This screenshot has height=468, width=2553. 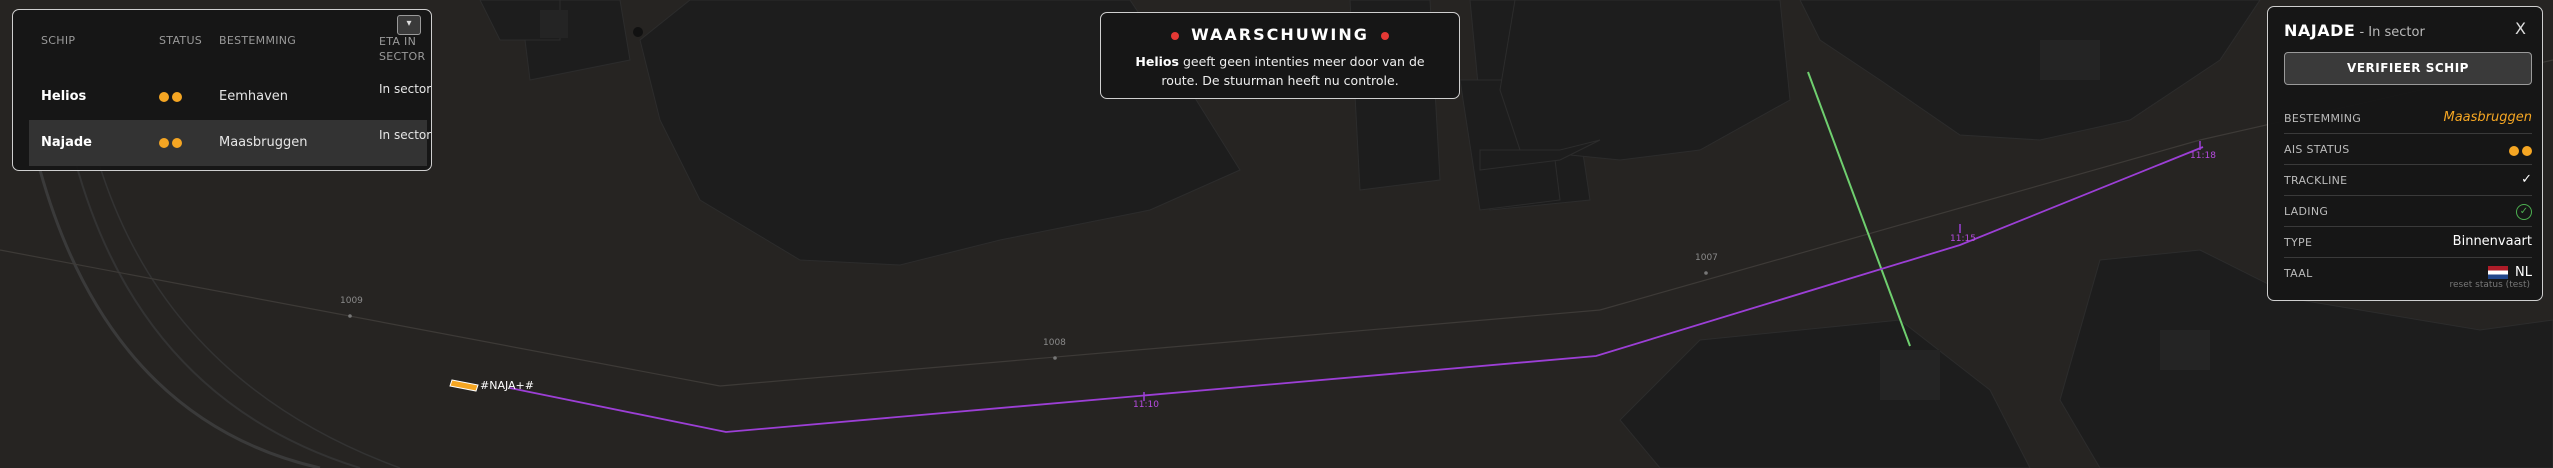 What do you see at coordinates (2298, 242) in the screenshot?
I see `row-label: TYPE` at bounding box center [2298, 242].